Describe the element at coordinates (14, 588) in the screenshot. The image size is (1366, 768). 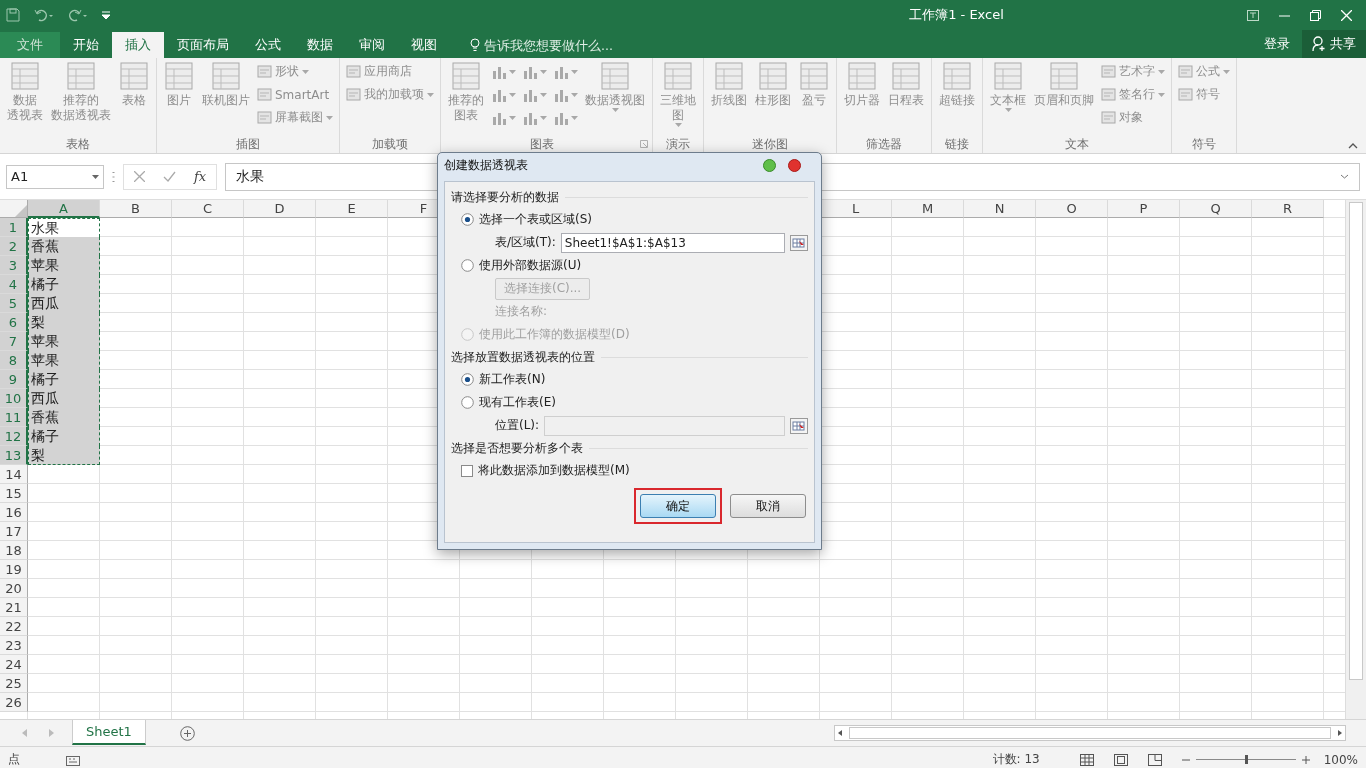
I see `row-header: 20` at that location.